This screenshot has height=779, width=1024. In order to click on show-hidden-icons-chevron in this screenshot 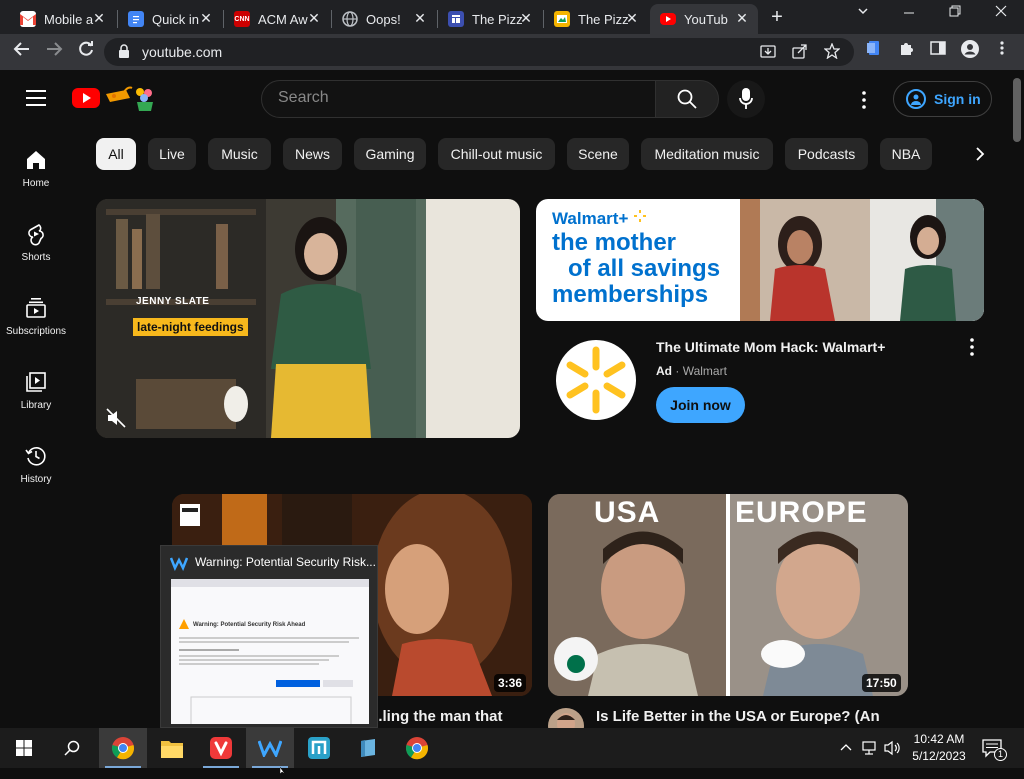, I will do `click(846, 749)`.